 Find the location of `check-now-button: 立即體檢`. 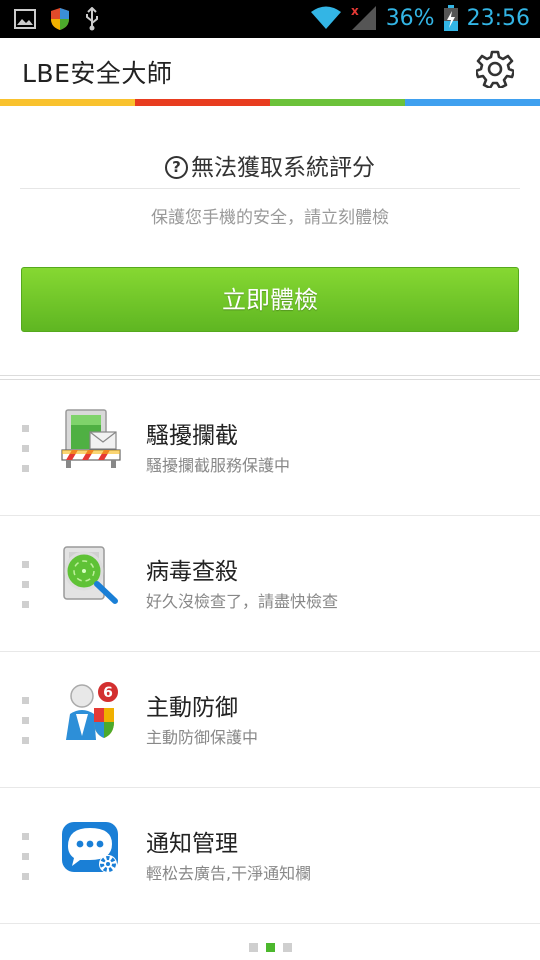

check-now-button: 立即體檢 is located at coordinates (270, 299).